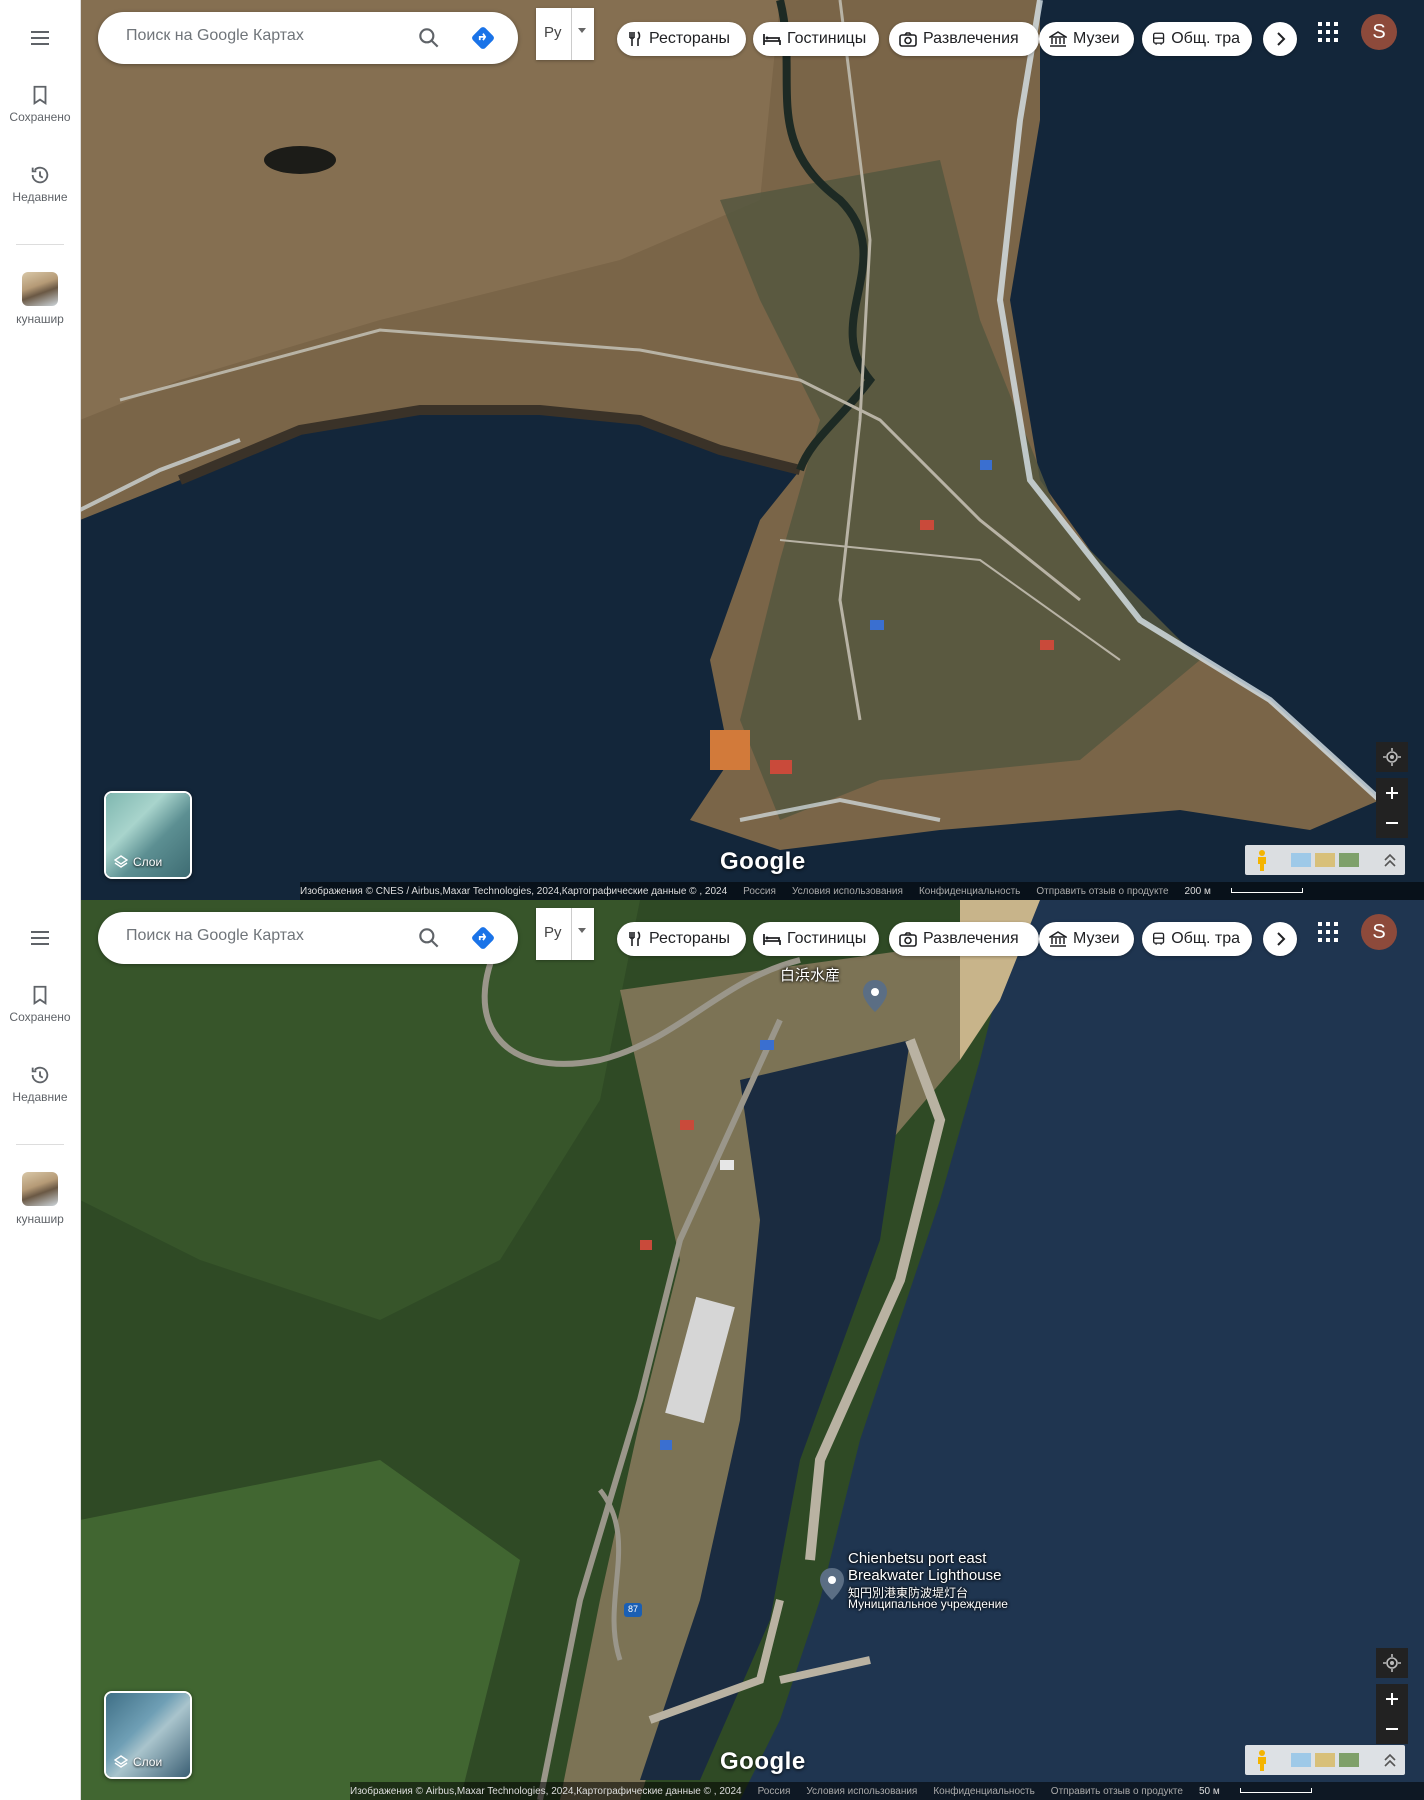 This screenshot has height=1800, width=1424. I want to click on language-divider, so click(571, 34).